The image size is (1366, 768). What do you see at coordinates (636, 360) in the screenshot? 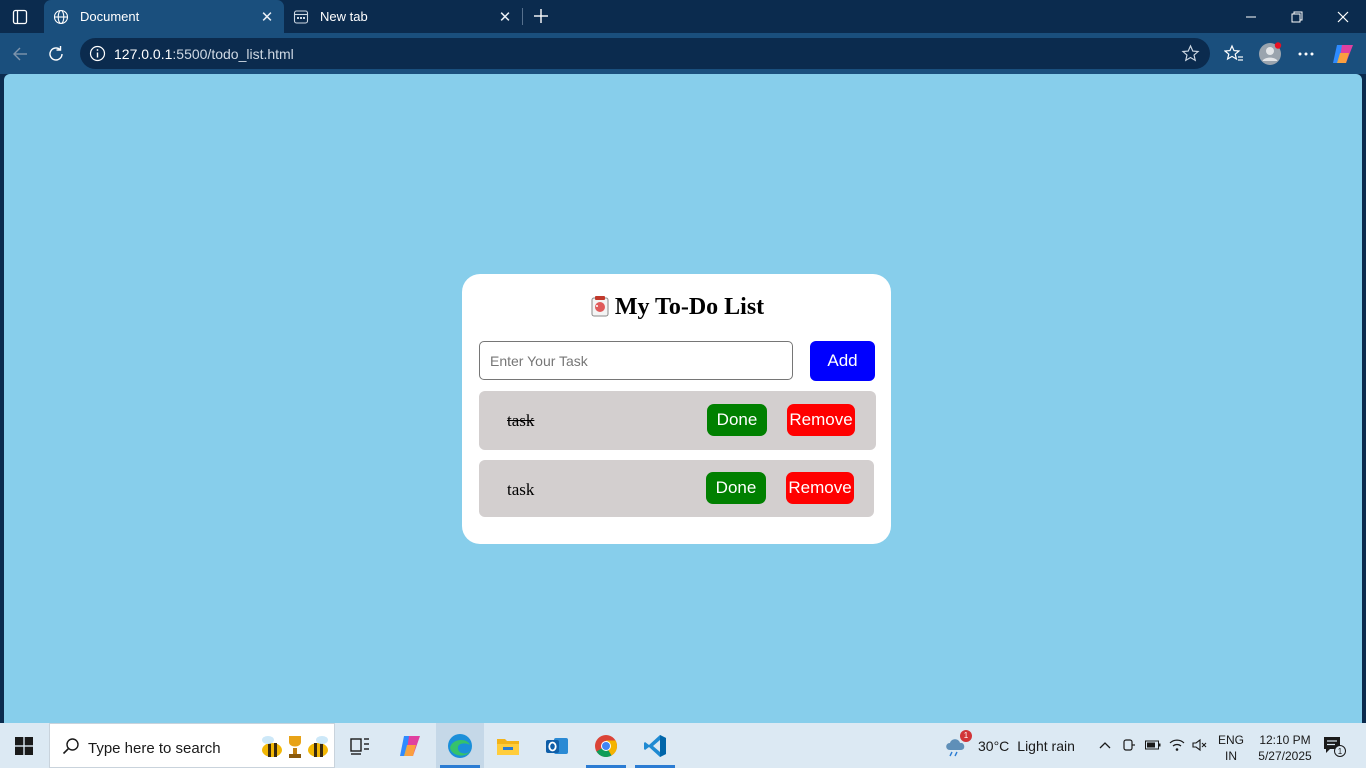
I see `task-input` at bounding box center [636, 360].